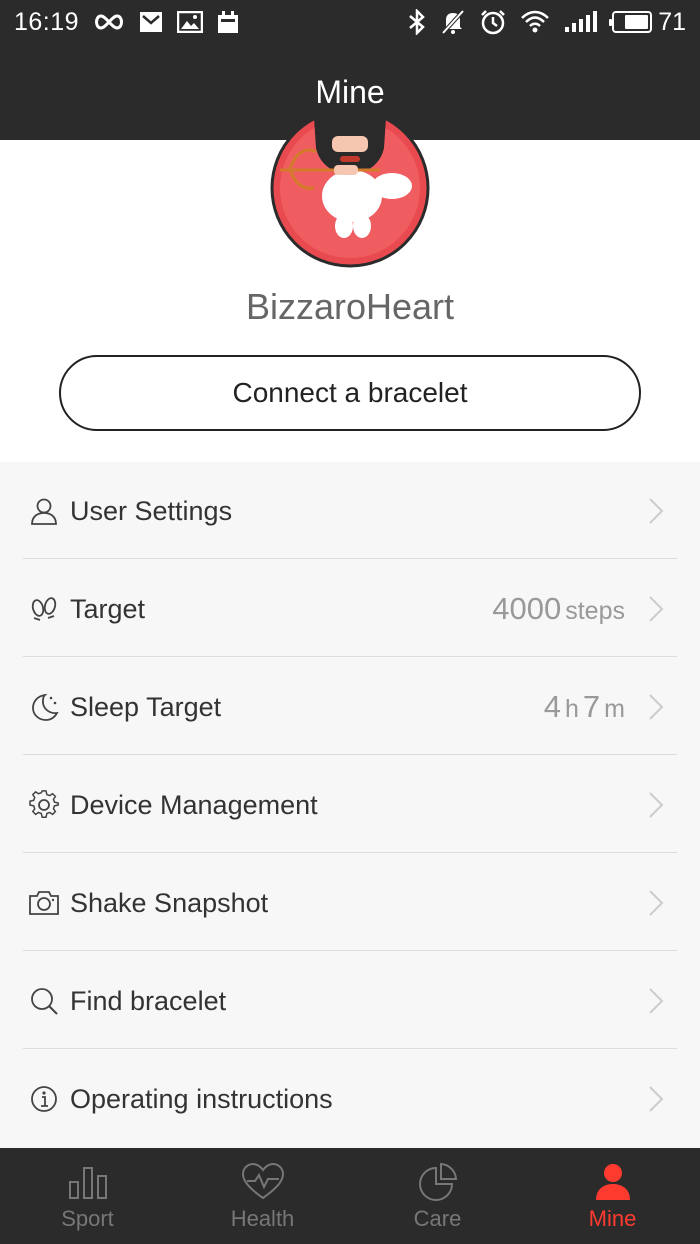 The width and height of the screenshot is (700, 1244). Describe the element at coordinates (552, 706) in the screenshot. I see `sleep-hours-number: 4` at that location.